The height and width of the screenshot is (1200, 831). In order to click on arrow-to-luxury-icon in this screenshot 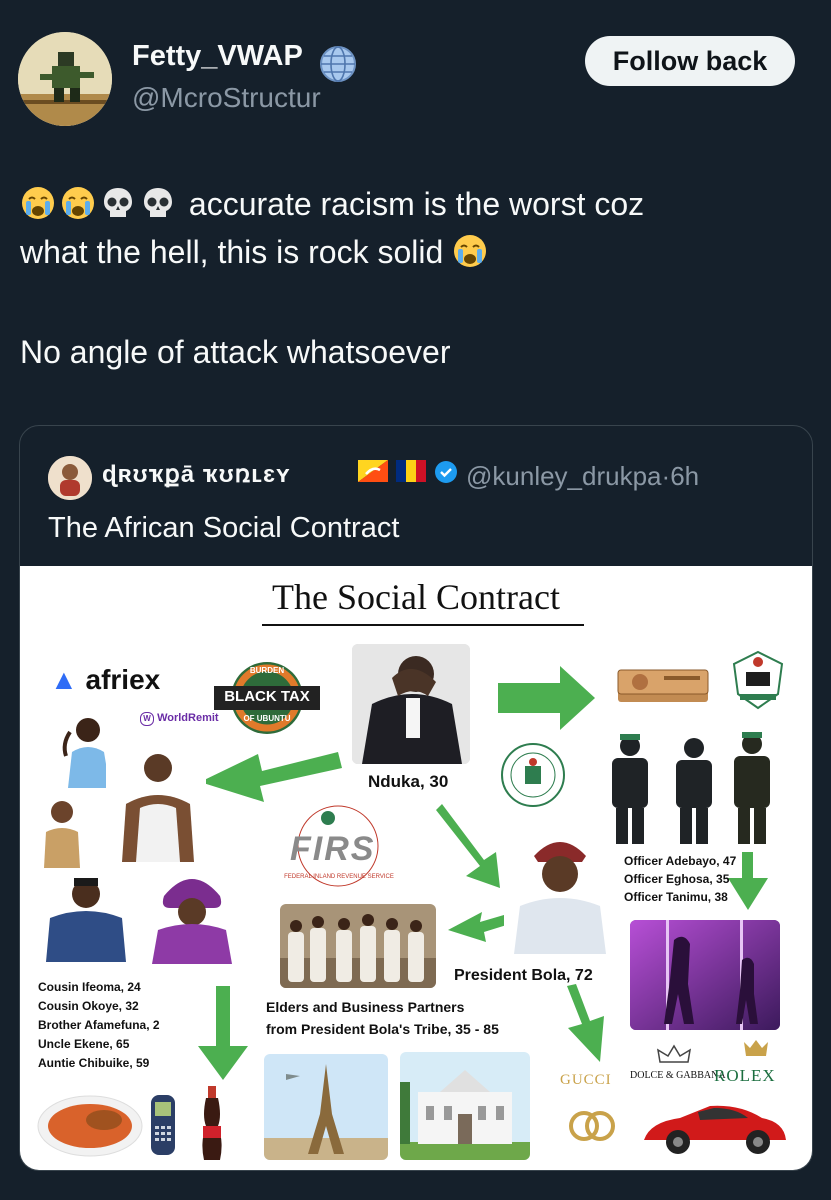, I will do `click(585, 1023)`.